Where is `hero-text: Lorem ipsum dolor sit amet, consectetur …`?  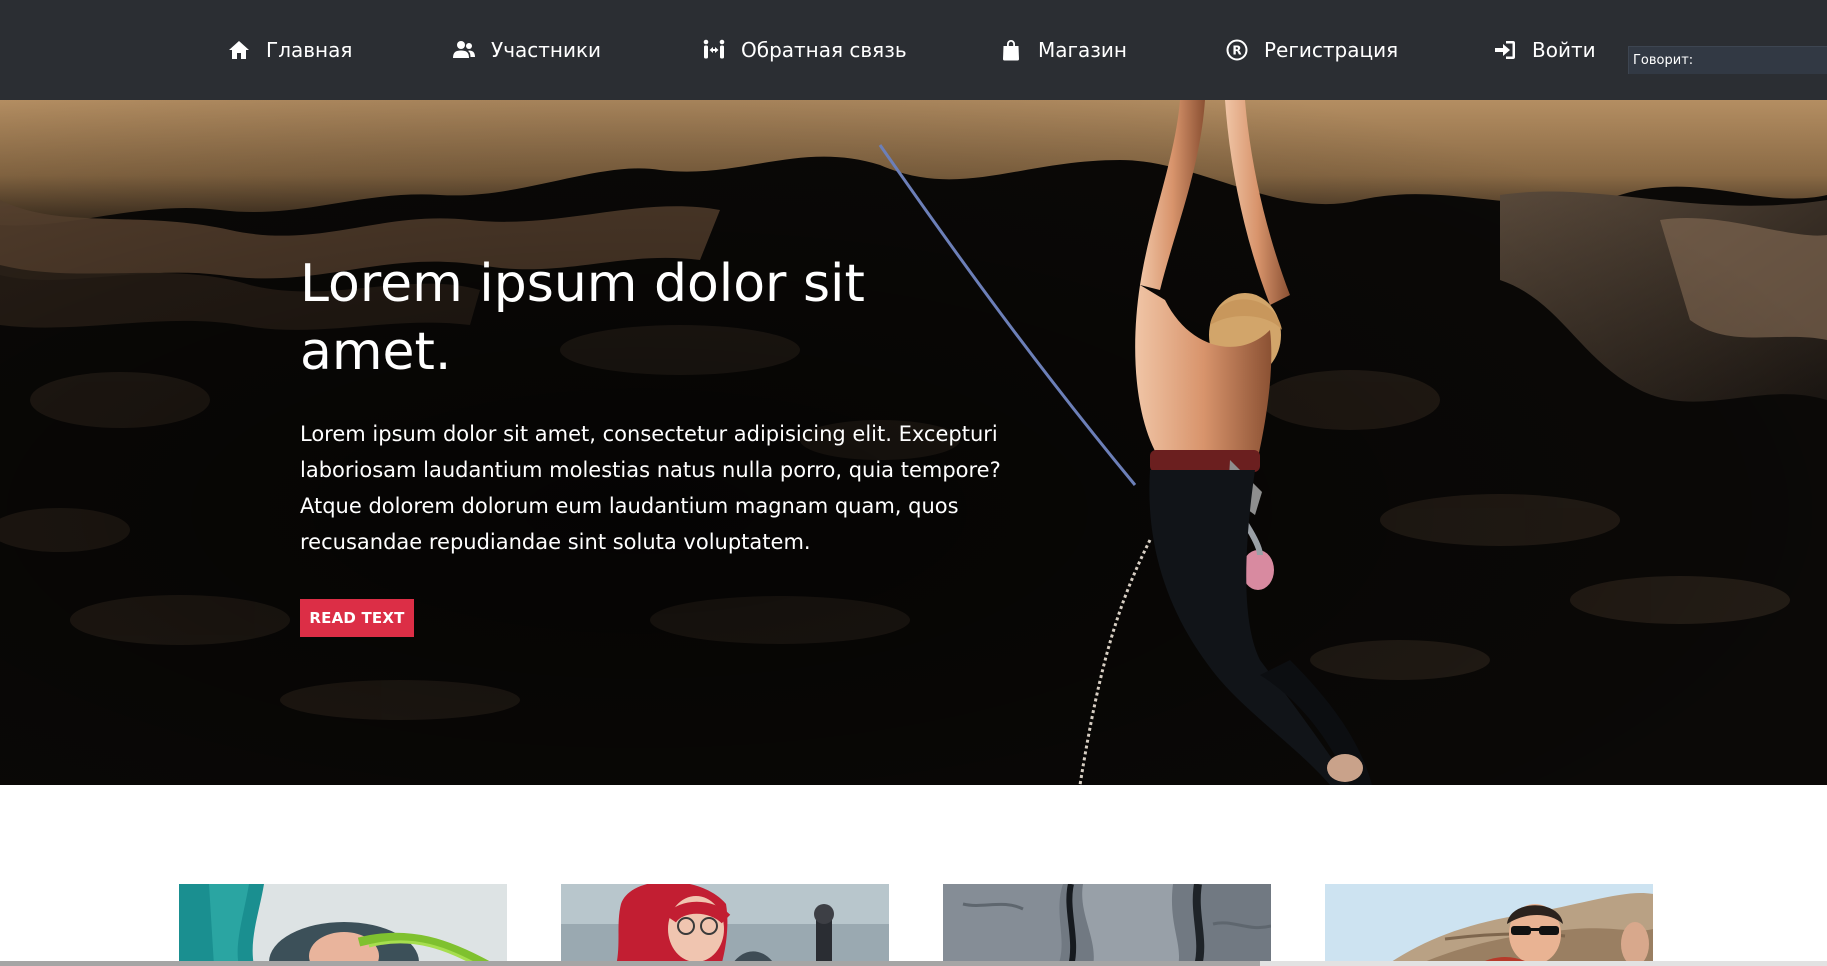 hero-text: Lorem ipsum dolor sit amet, consectetur … is located at coordinates (650, 488).